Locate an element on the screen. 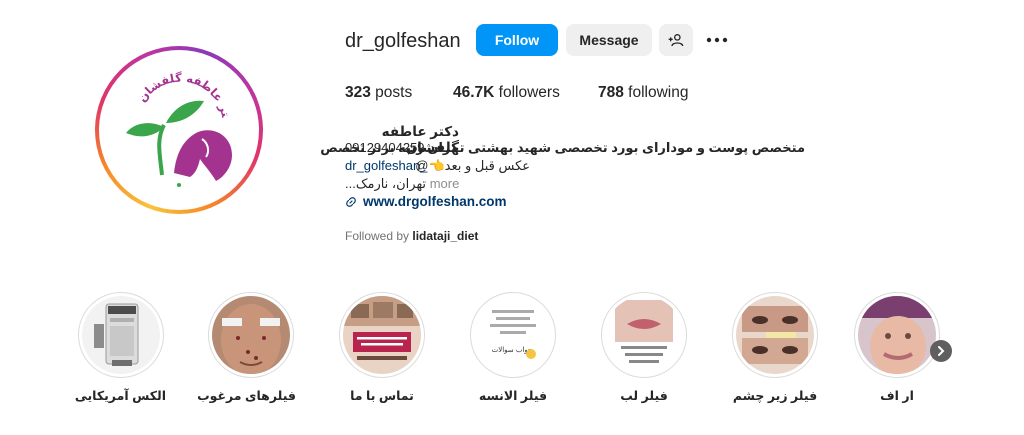 The width and height of the screenshot is (1024, 435). posts-label: posts is located at coordinates (391, 92).